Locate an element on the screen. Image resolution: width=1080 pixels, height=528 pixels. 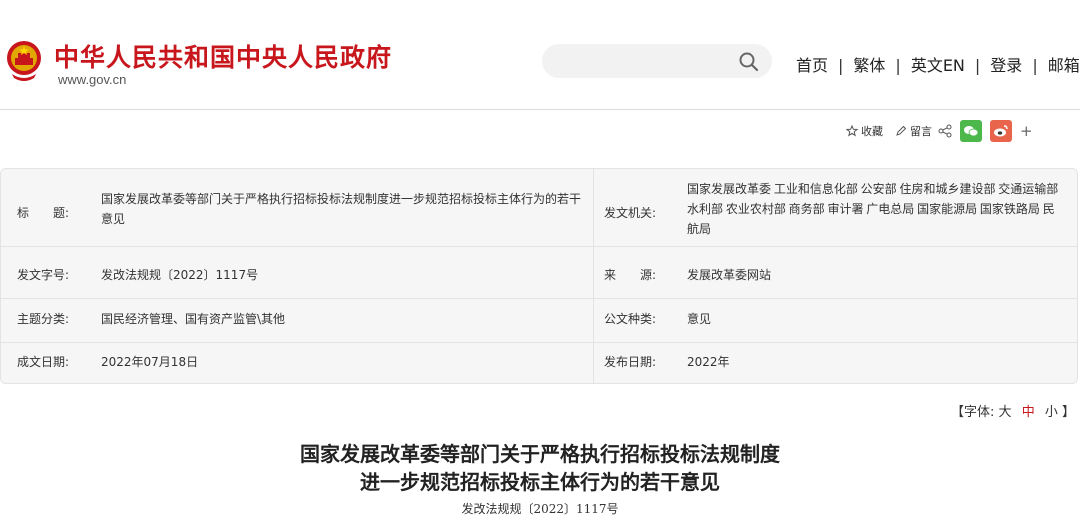
topic-value: 国民经济管理、国有资产监管\其他 is located at coordinates (193, 319).